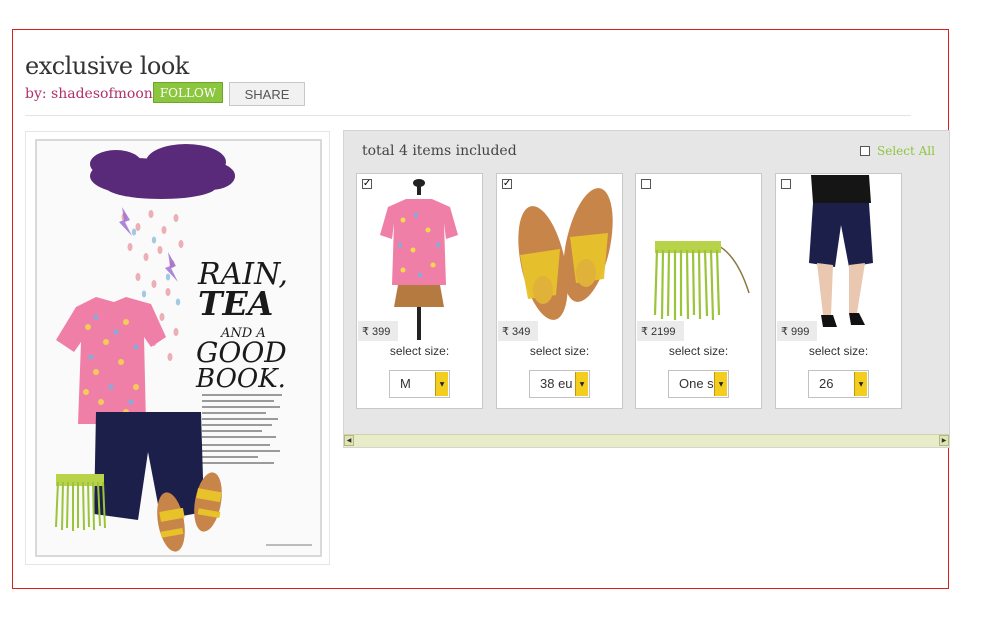  I want to click on size-dropdown: 38 eu ▼, so click(559, 384).